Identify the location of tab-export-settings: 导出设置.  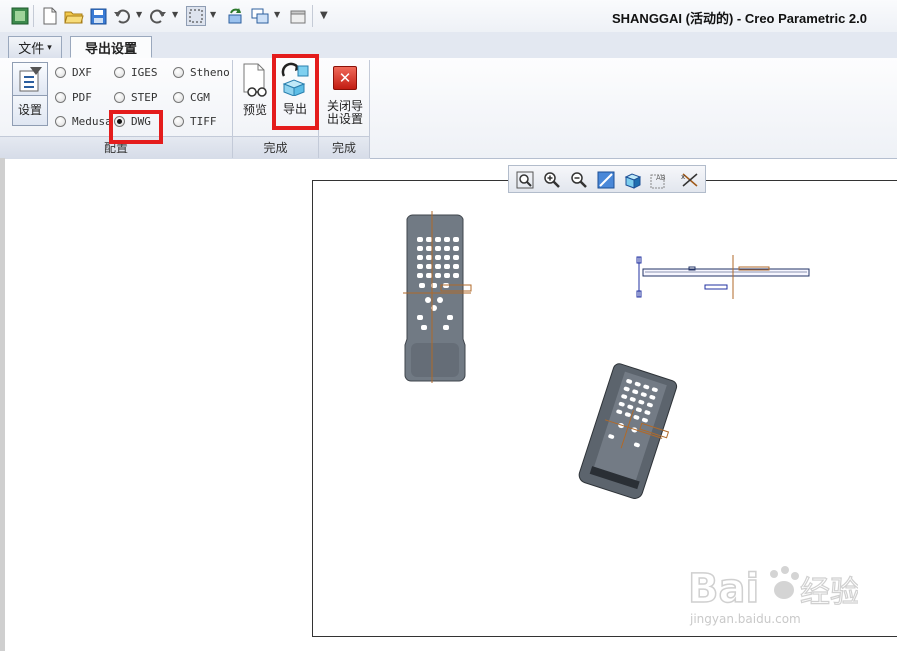
(111, 47).